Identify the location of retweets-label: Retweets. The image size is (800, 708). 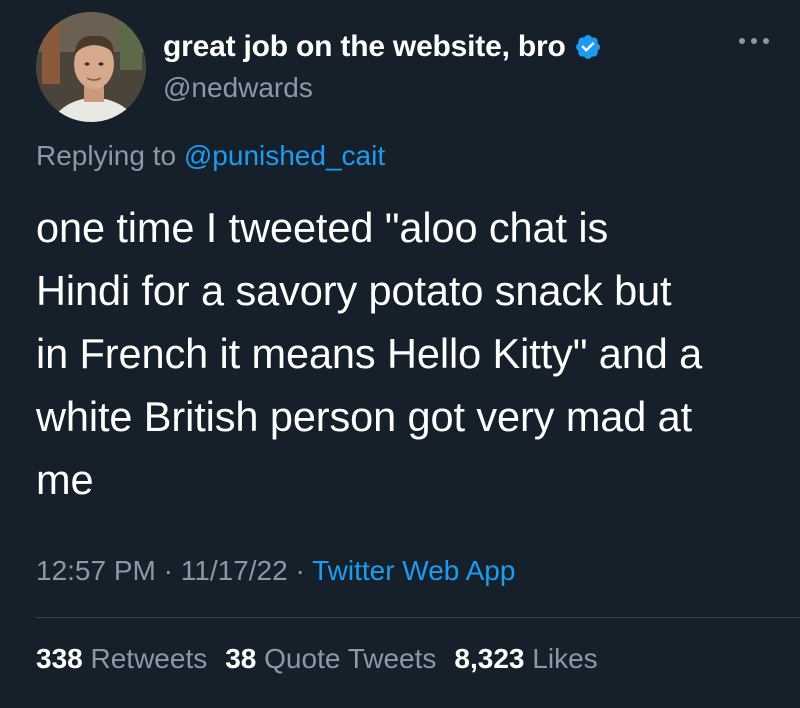
(149, 658).